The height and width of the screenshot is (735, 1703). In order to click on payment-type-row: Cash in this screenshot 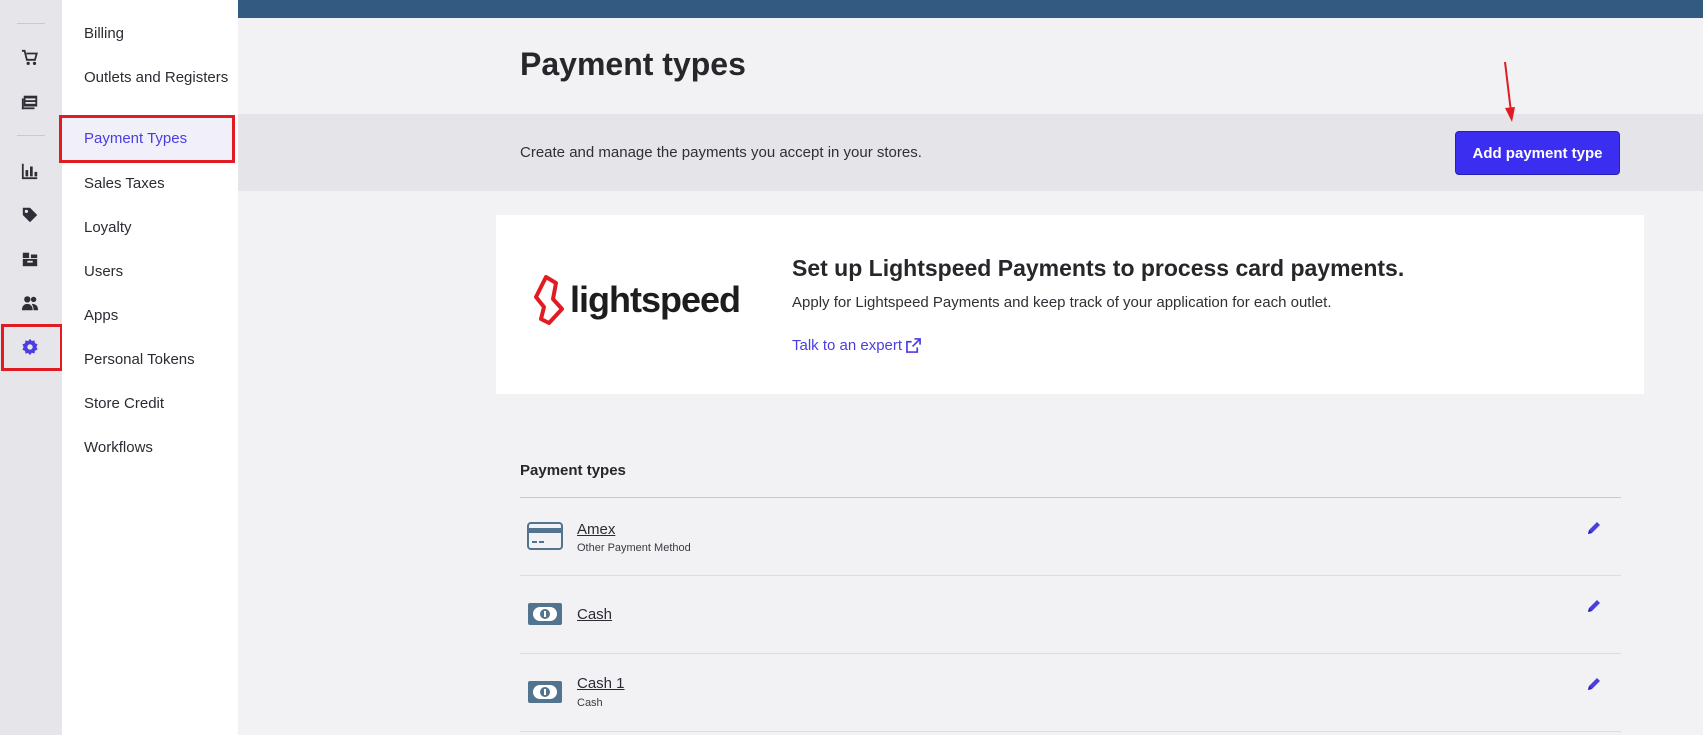, I will do `click(1070, 615)`.